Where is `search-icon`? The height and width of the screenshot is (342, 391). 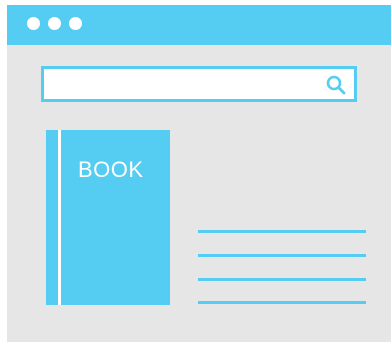
search-icon is located at coordinates (336, 85).